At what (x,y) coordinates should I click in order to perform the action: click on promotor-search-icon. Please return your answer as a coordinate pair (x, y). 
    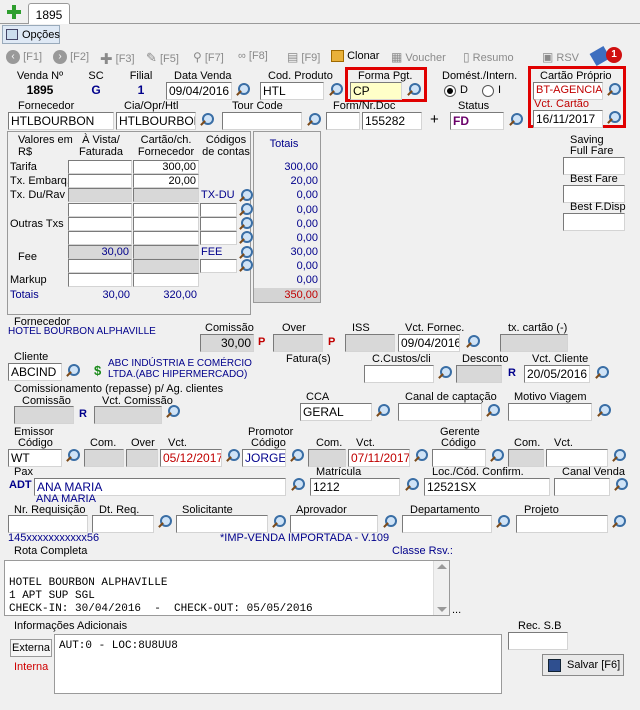
    Looking at the image, I should click on (296, 456).